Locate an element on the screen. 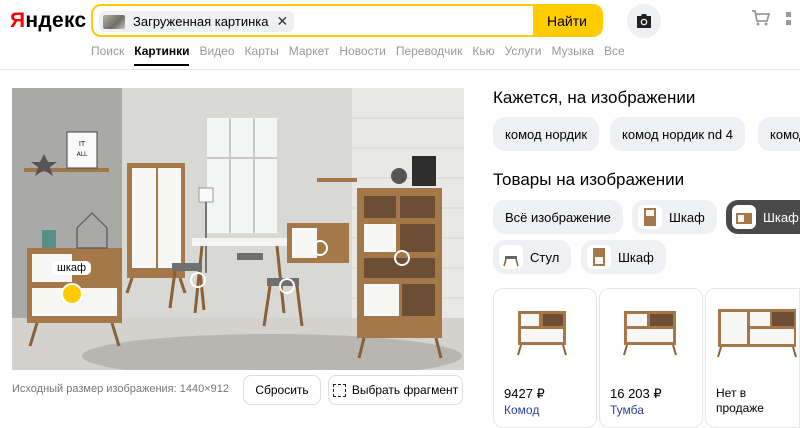 The width and height of the screenshot is (800, 428). seems-tag: комод нордик nd 4 is located at coordinates (677, 134).